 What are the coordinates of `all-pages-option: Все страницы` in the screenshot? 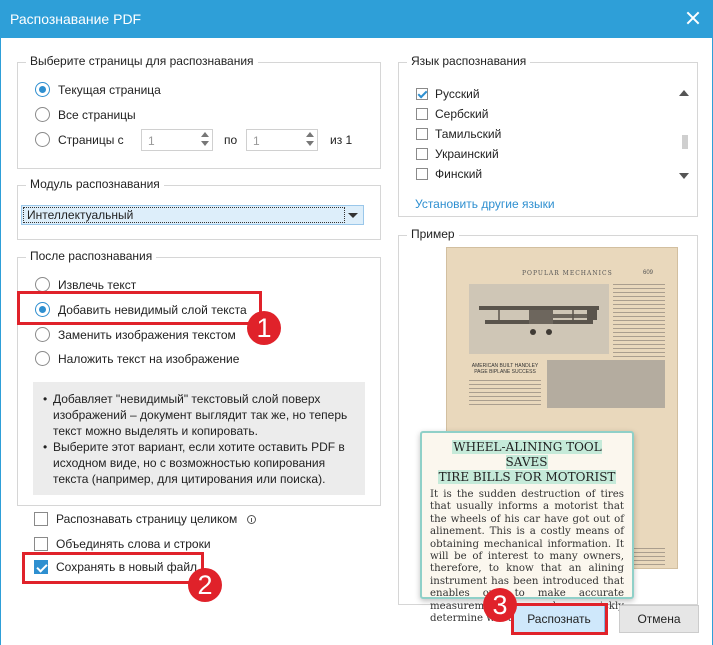 It's located at (85, 114).